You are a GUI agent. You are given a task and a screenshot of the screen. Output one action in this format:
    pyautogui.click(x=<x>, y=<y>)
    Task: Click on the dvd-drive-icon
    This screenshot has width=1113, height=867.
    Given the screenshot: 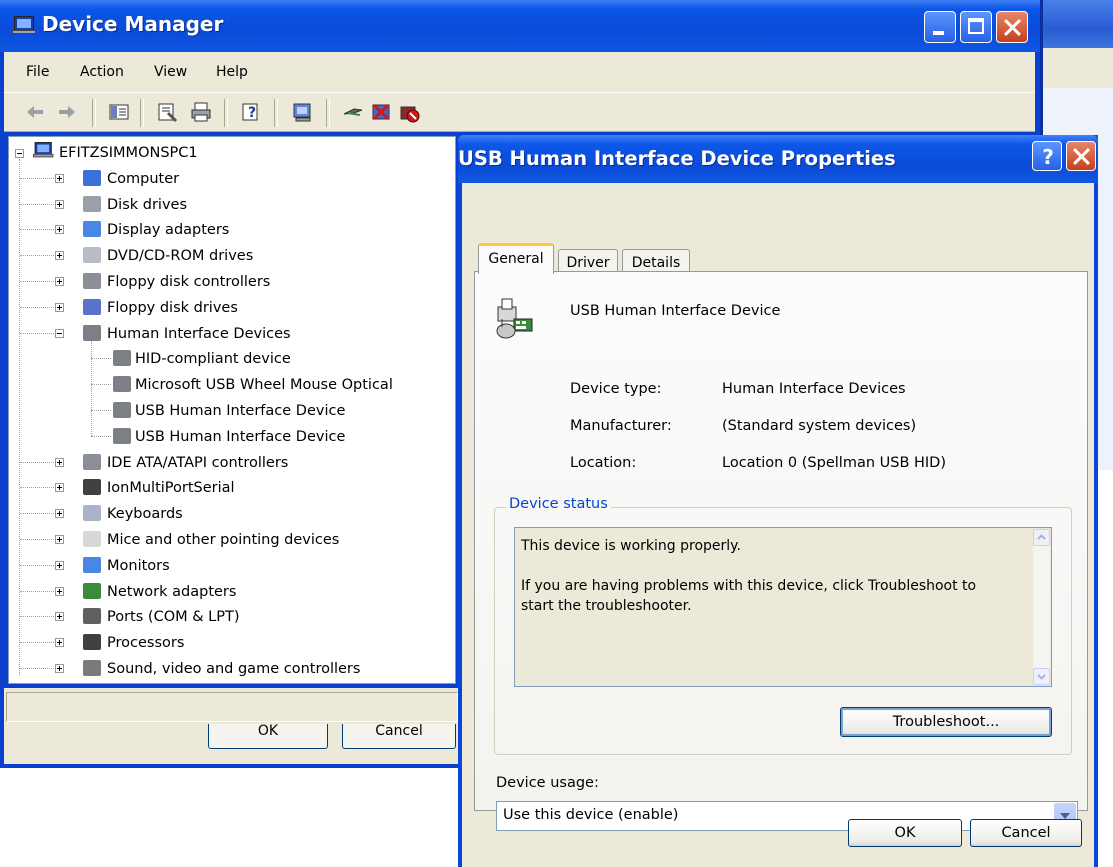 What is the action you would take?
    pyautogui.click(x=92, y=255)
    